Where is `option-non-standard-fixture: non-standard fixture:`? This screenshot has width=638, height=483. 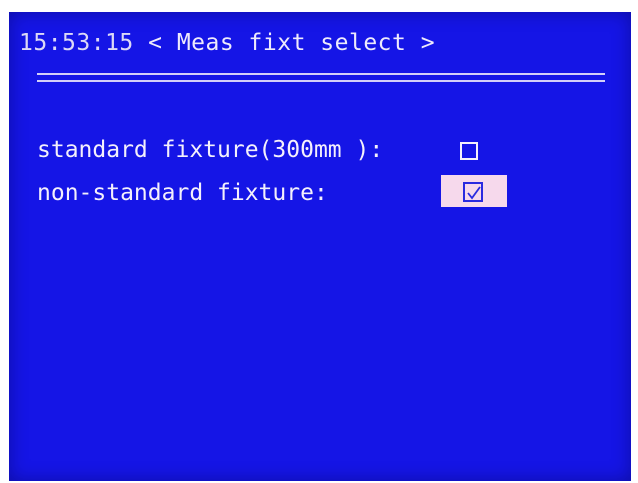 option-non-standard-fixture: non-standard fixture: is located at coordinates (182, 193).